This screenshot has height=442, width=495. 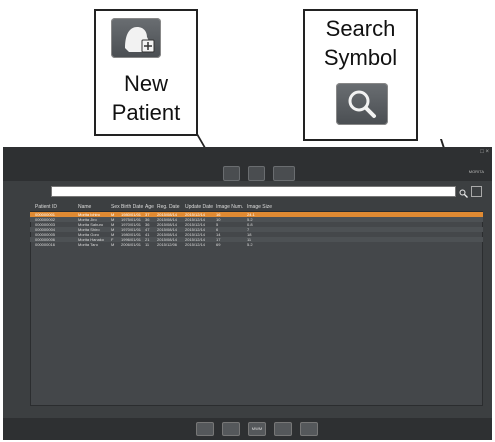 I want to click on settings-button, so click(x=283, y=429).